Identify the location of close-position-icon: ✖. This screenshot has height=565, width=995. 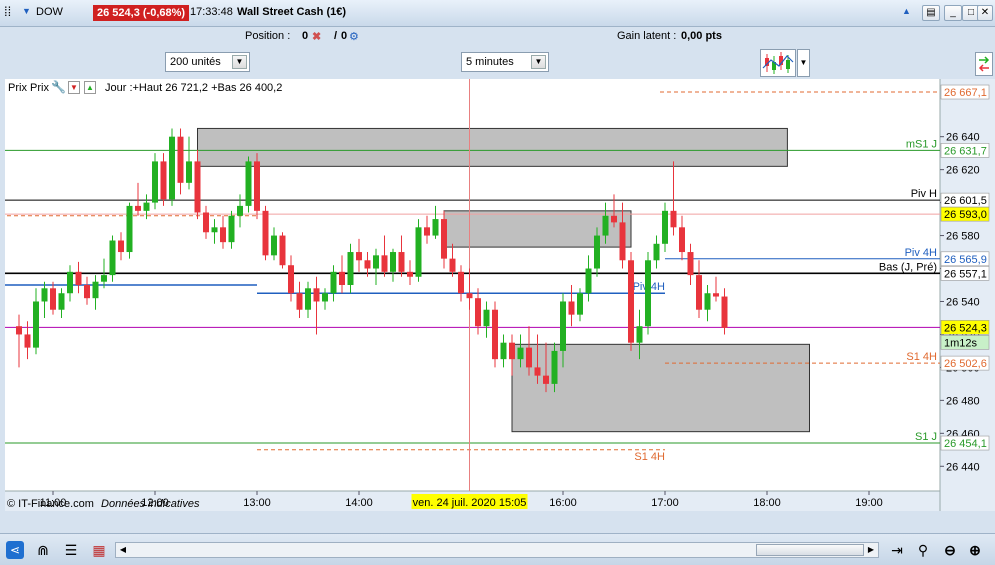
(316, 36).